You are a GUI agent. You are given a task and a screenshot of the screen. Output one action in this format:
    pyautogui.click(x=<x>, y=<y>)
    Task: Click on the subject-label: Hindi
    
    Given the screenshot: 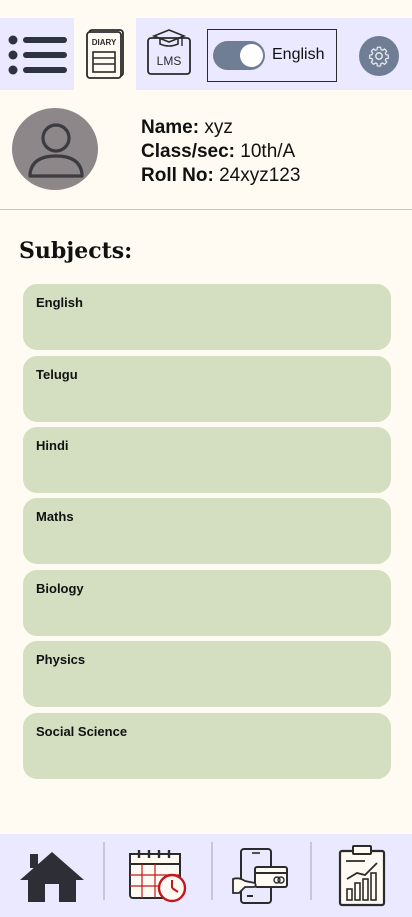 What is the action you would take?
    pyautogui.click(x=52, y=445)
    